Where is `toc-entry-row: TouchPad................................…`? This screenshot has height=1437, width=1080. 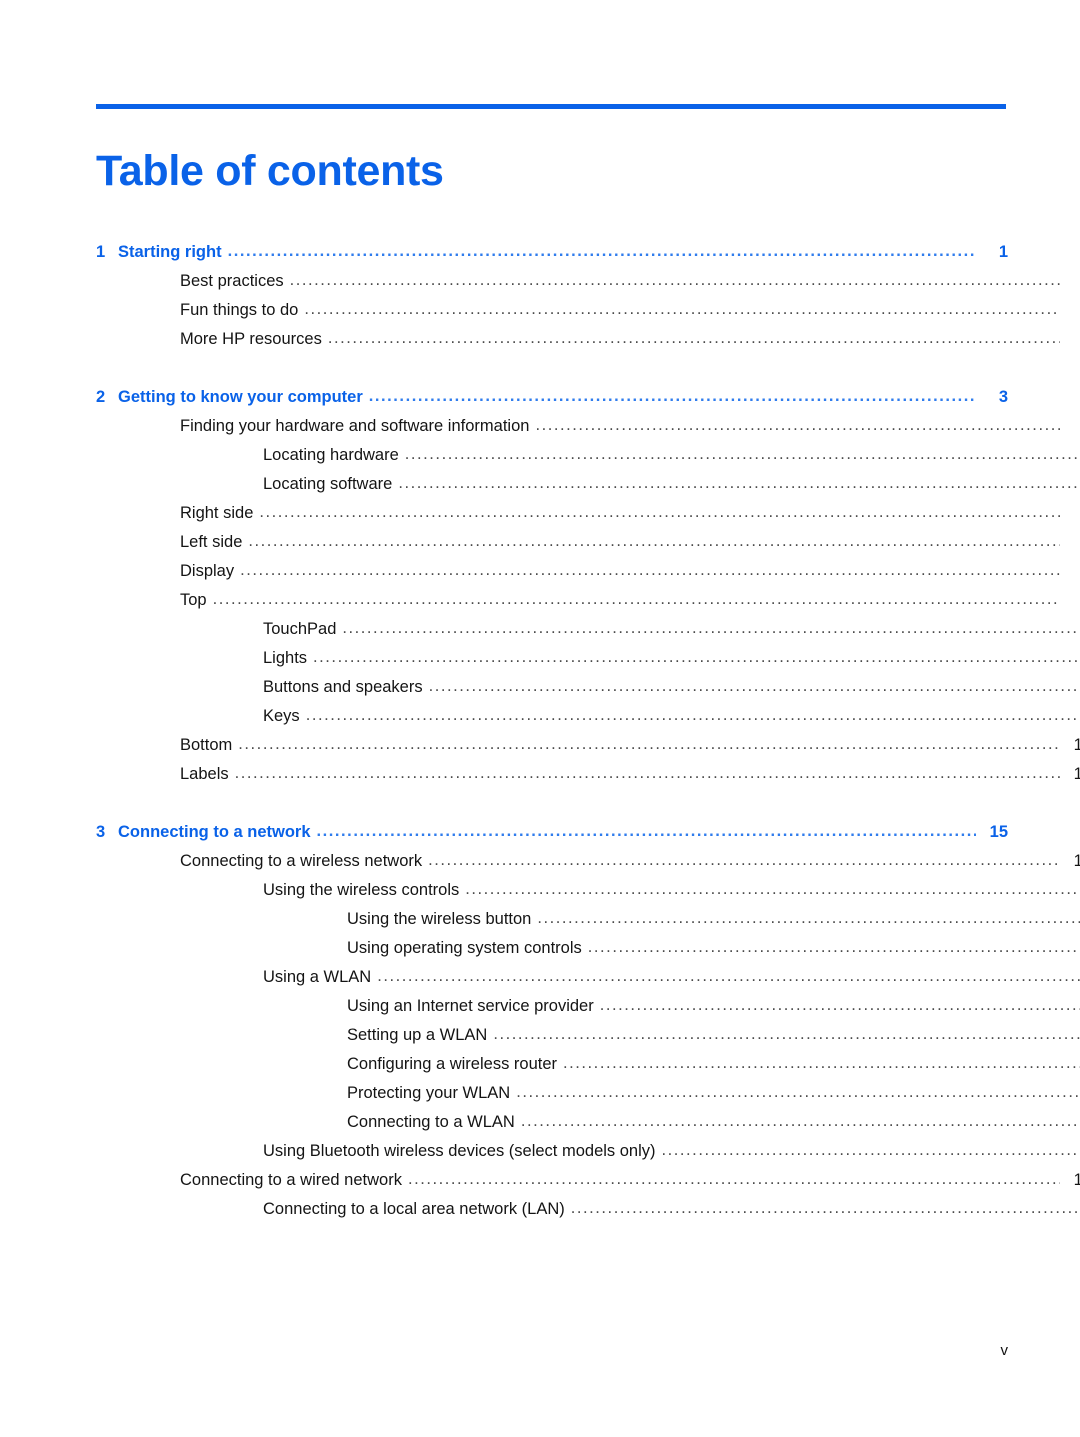
toc-entry-row: TouchPad................................… is located at coordinates (588, 629).